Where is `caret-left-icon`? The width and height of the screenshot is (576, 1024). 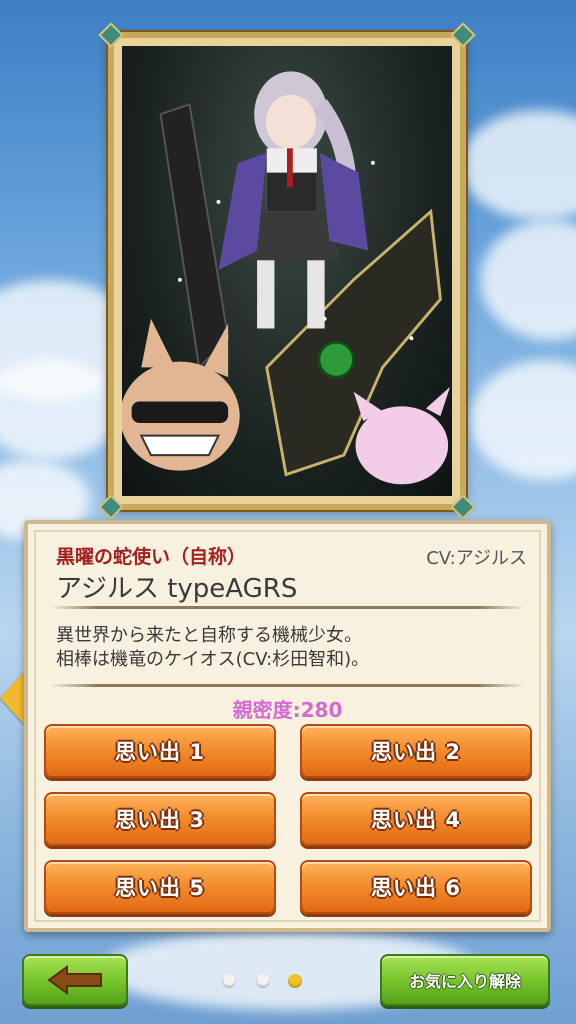 caret-left-icon is located at coordinates (12, 698).